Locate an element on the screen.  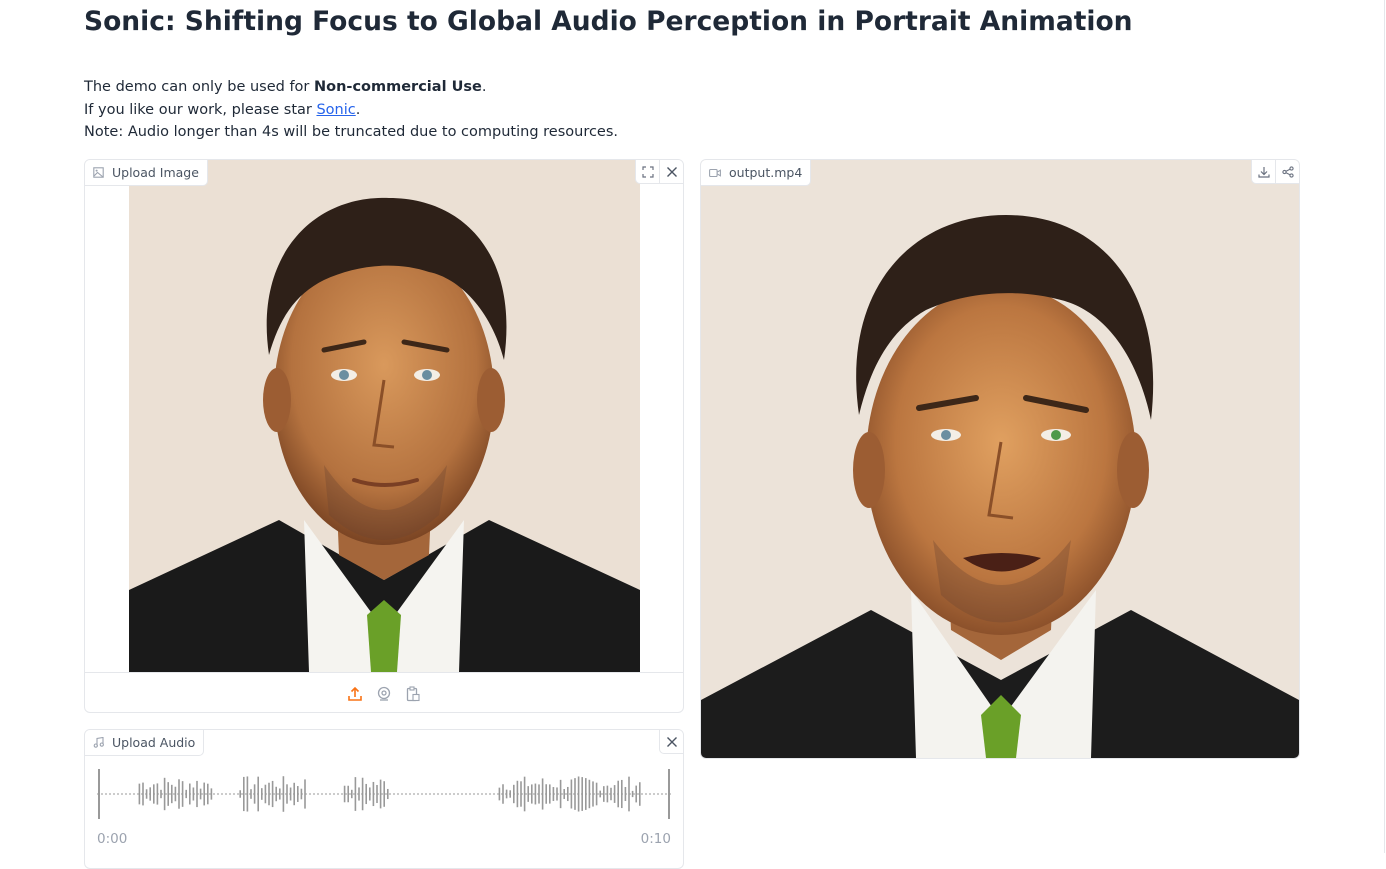
audio-upload-label-text: Upload Audio is located at coordinates (154, 742).